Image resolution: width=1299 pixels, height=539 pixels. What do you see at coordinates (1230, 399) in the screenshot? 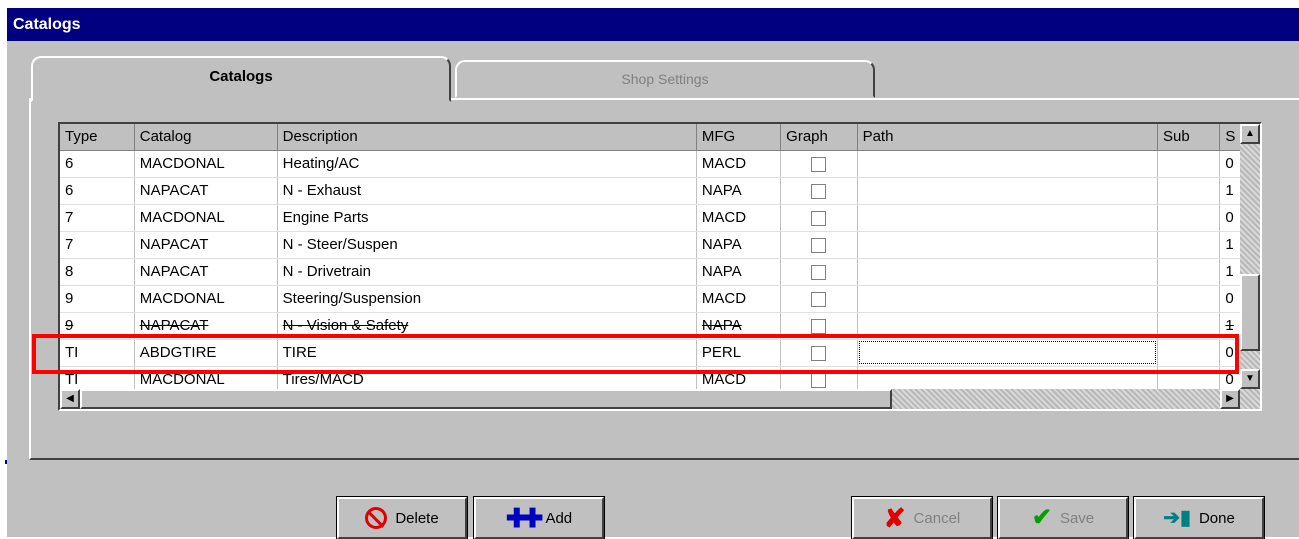
I see `arrow-right-icon: ▶` at bounding box center [1230, 399].